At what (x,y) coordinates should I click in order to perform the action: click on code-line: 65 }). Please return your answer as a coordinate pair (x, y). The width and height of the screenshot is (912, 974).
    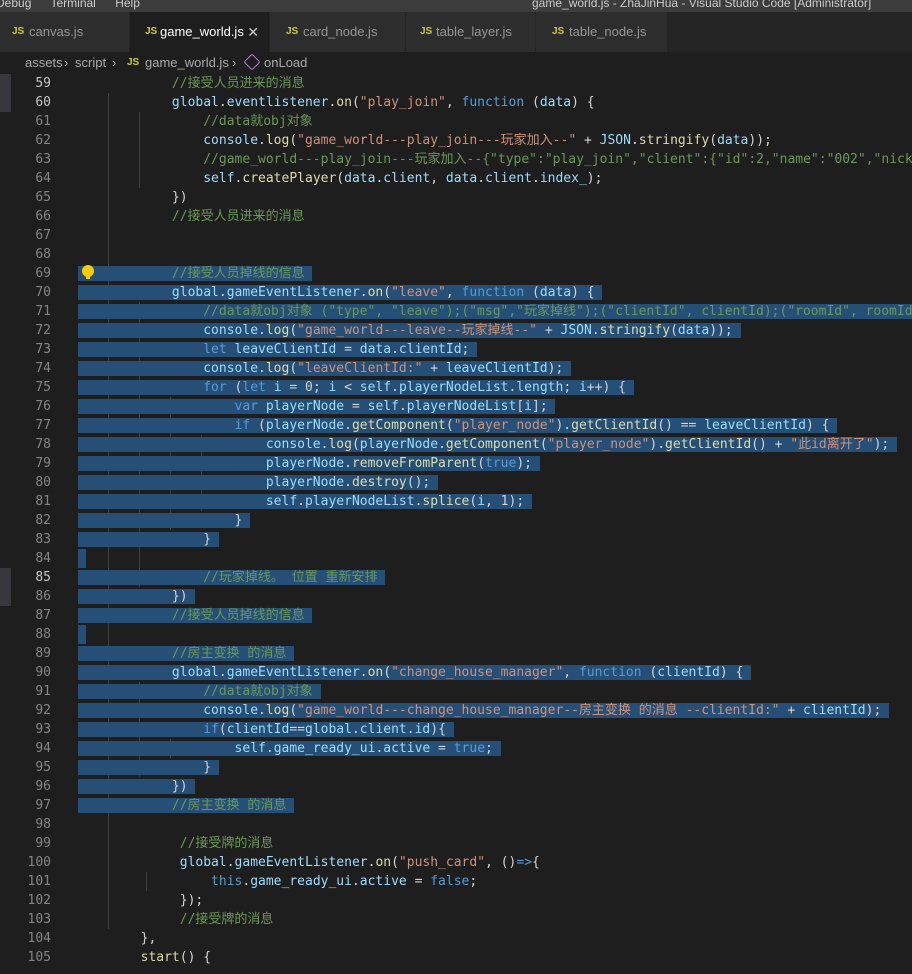
    Looking at the image, I should click on (456, 197).